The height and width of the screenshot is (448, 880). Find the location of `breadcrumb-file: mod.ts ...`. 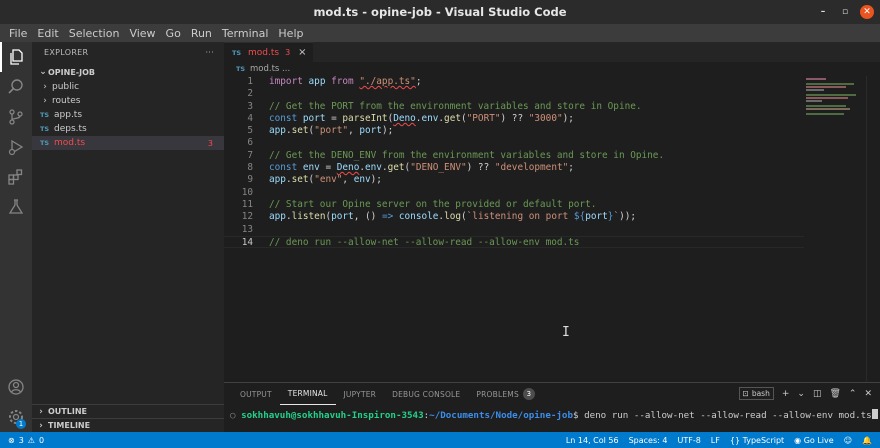

breadcrumb-file: mod.ts ... is located at coordinates (270, 69).